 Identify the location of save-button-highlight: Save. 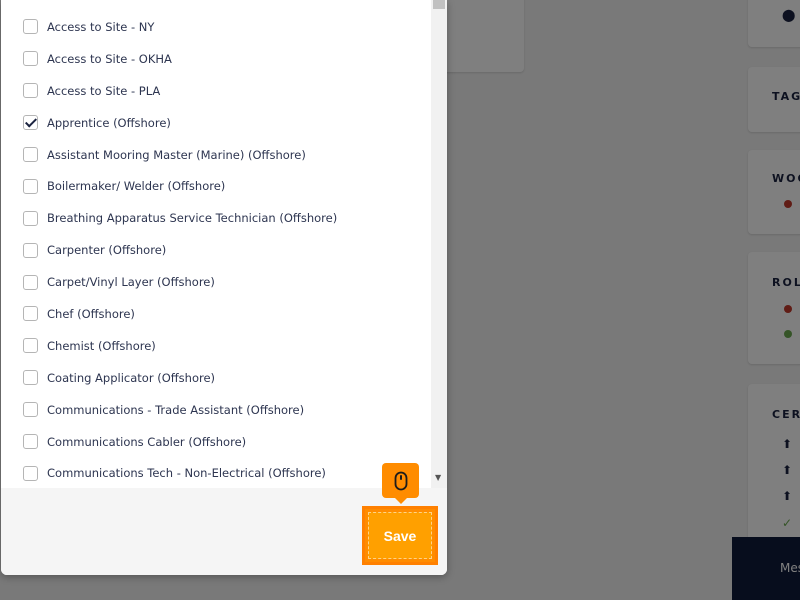
(400, 535).